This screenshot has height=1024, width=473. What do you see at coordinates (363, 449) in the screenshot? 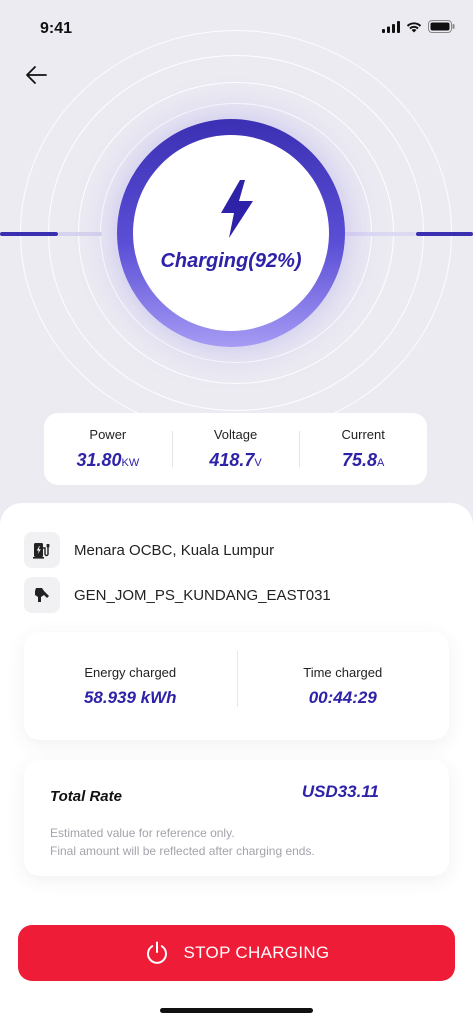
I see `metric-current: Current 75.8A` at bounding box center [363, 449].